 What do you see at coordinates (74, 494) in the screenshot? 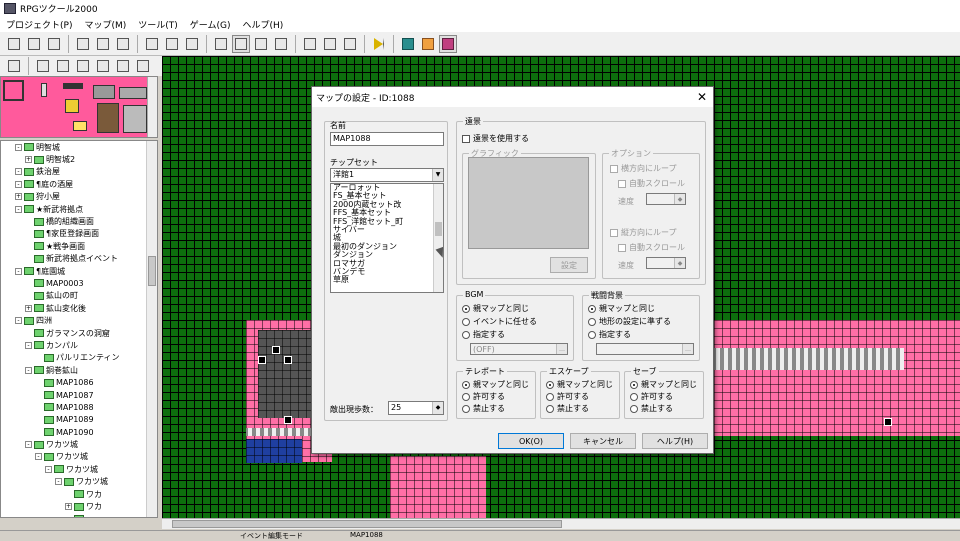
I see `tree-item: ワカ` at bounding box center [74, 494].